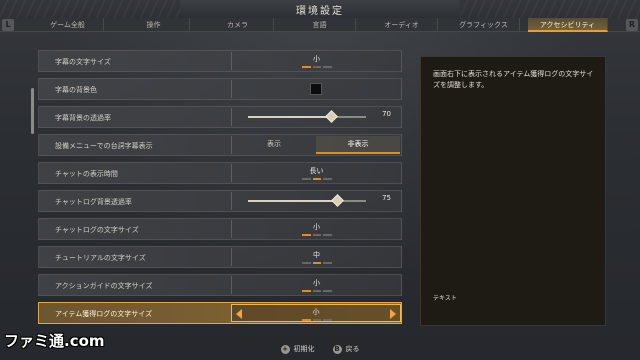 The width and height of the screenshot is (640, 360). I want to click on tab-language: 言語, so click(320, 25).